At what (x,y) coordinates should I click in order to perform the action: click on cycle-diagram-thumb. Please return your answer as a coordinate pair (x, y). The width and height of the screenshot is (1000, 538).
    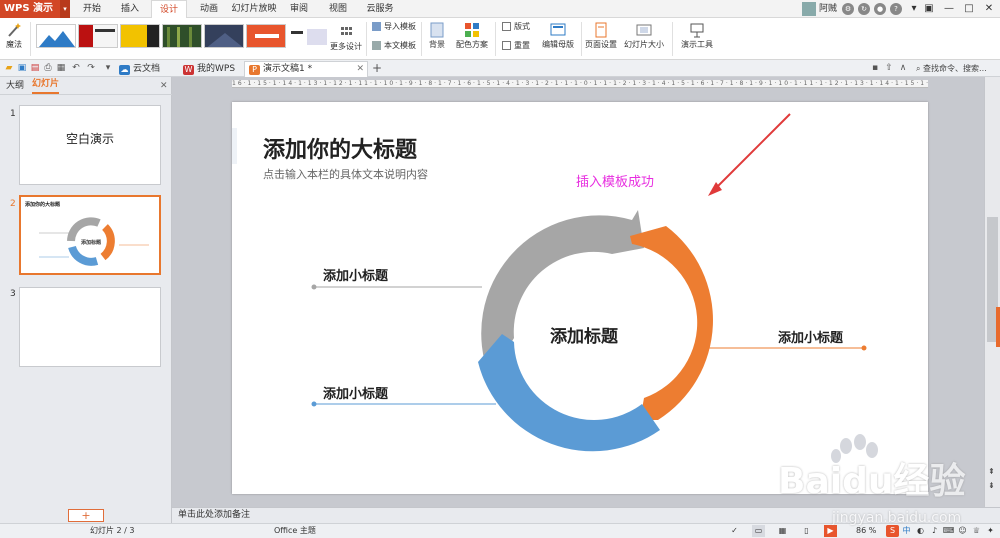
    Looking at the image, I should click on (94, 241).